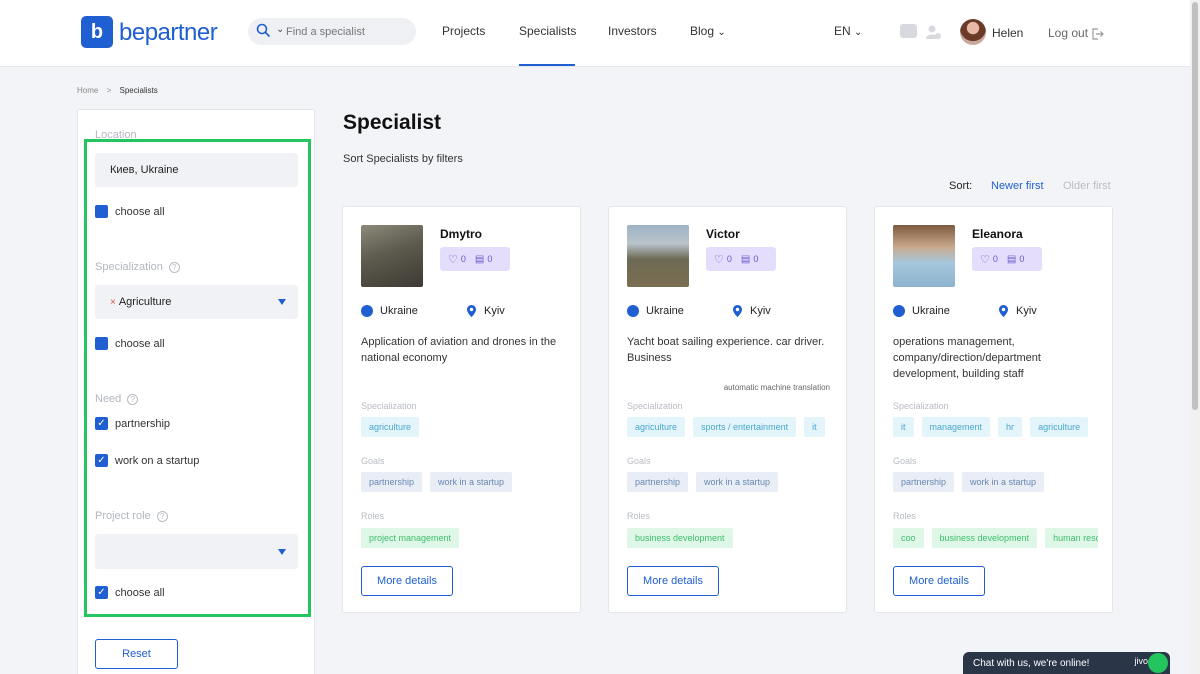 This screenshot has width=1200, height=674. What do you see at coordinates (1071, 538) in the screenshot?
I see `role-tag: human resources` at bounding box center [1071, 538].